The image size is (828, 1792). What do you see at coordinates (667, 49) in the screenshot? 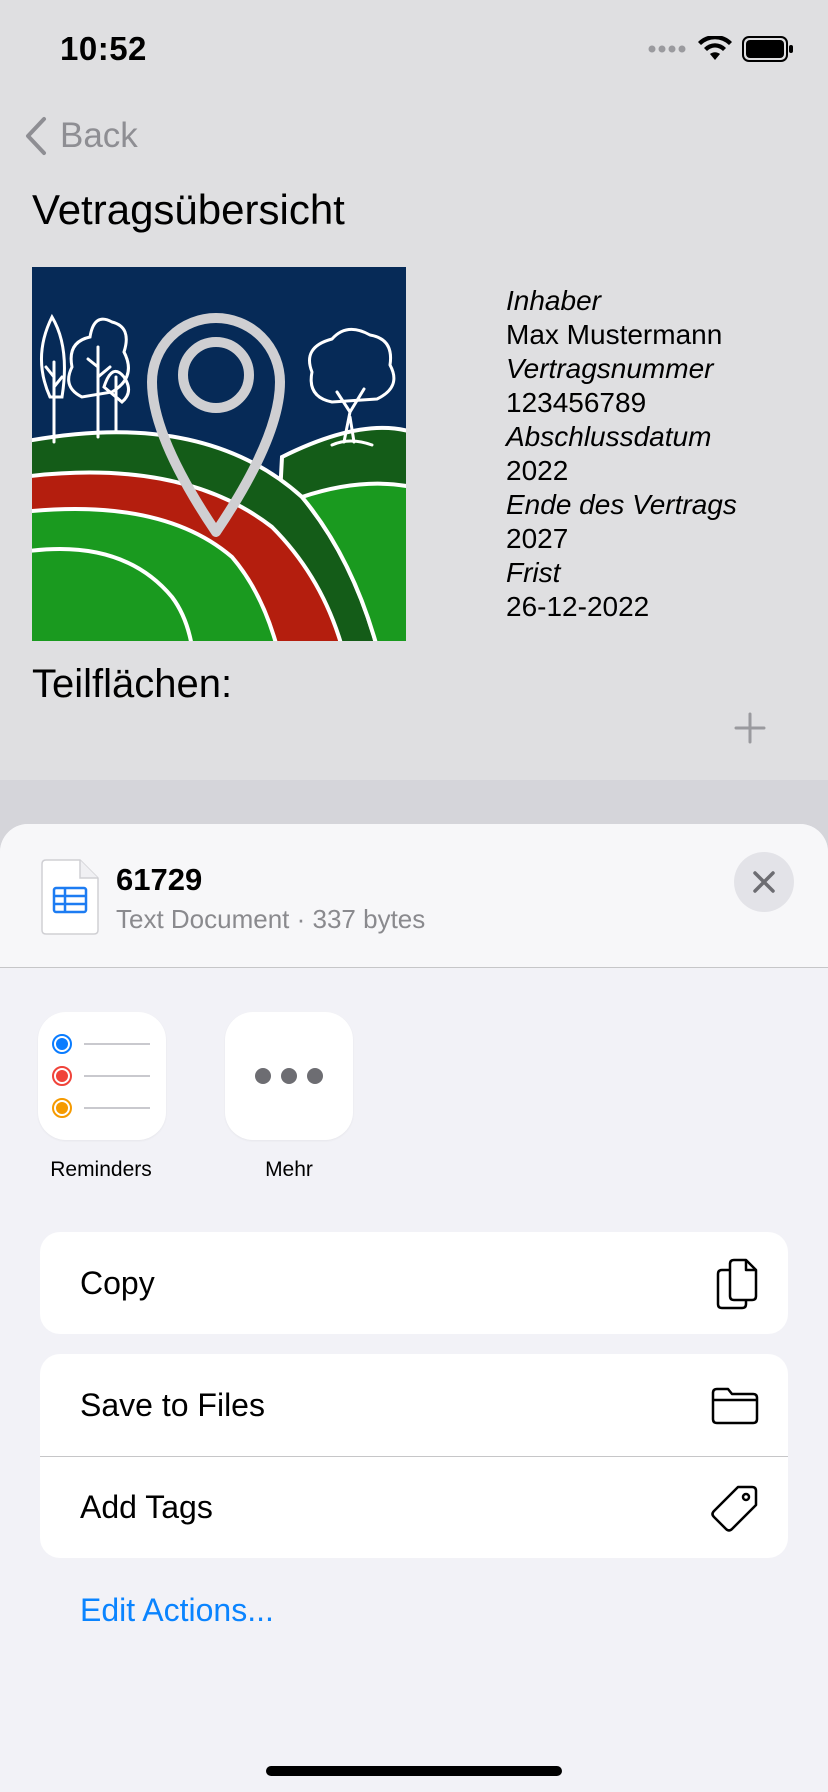
I see `cellular-signal-icon` at bounding box center [667, 49].